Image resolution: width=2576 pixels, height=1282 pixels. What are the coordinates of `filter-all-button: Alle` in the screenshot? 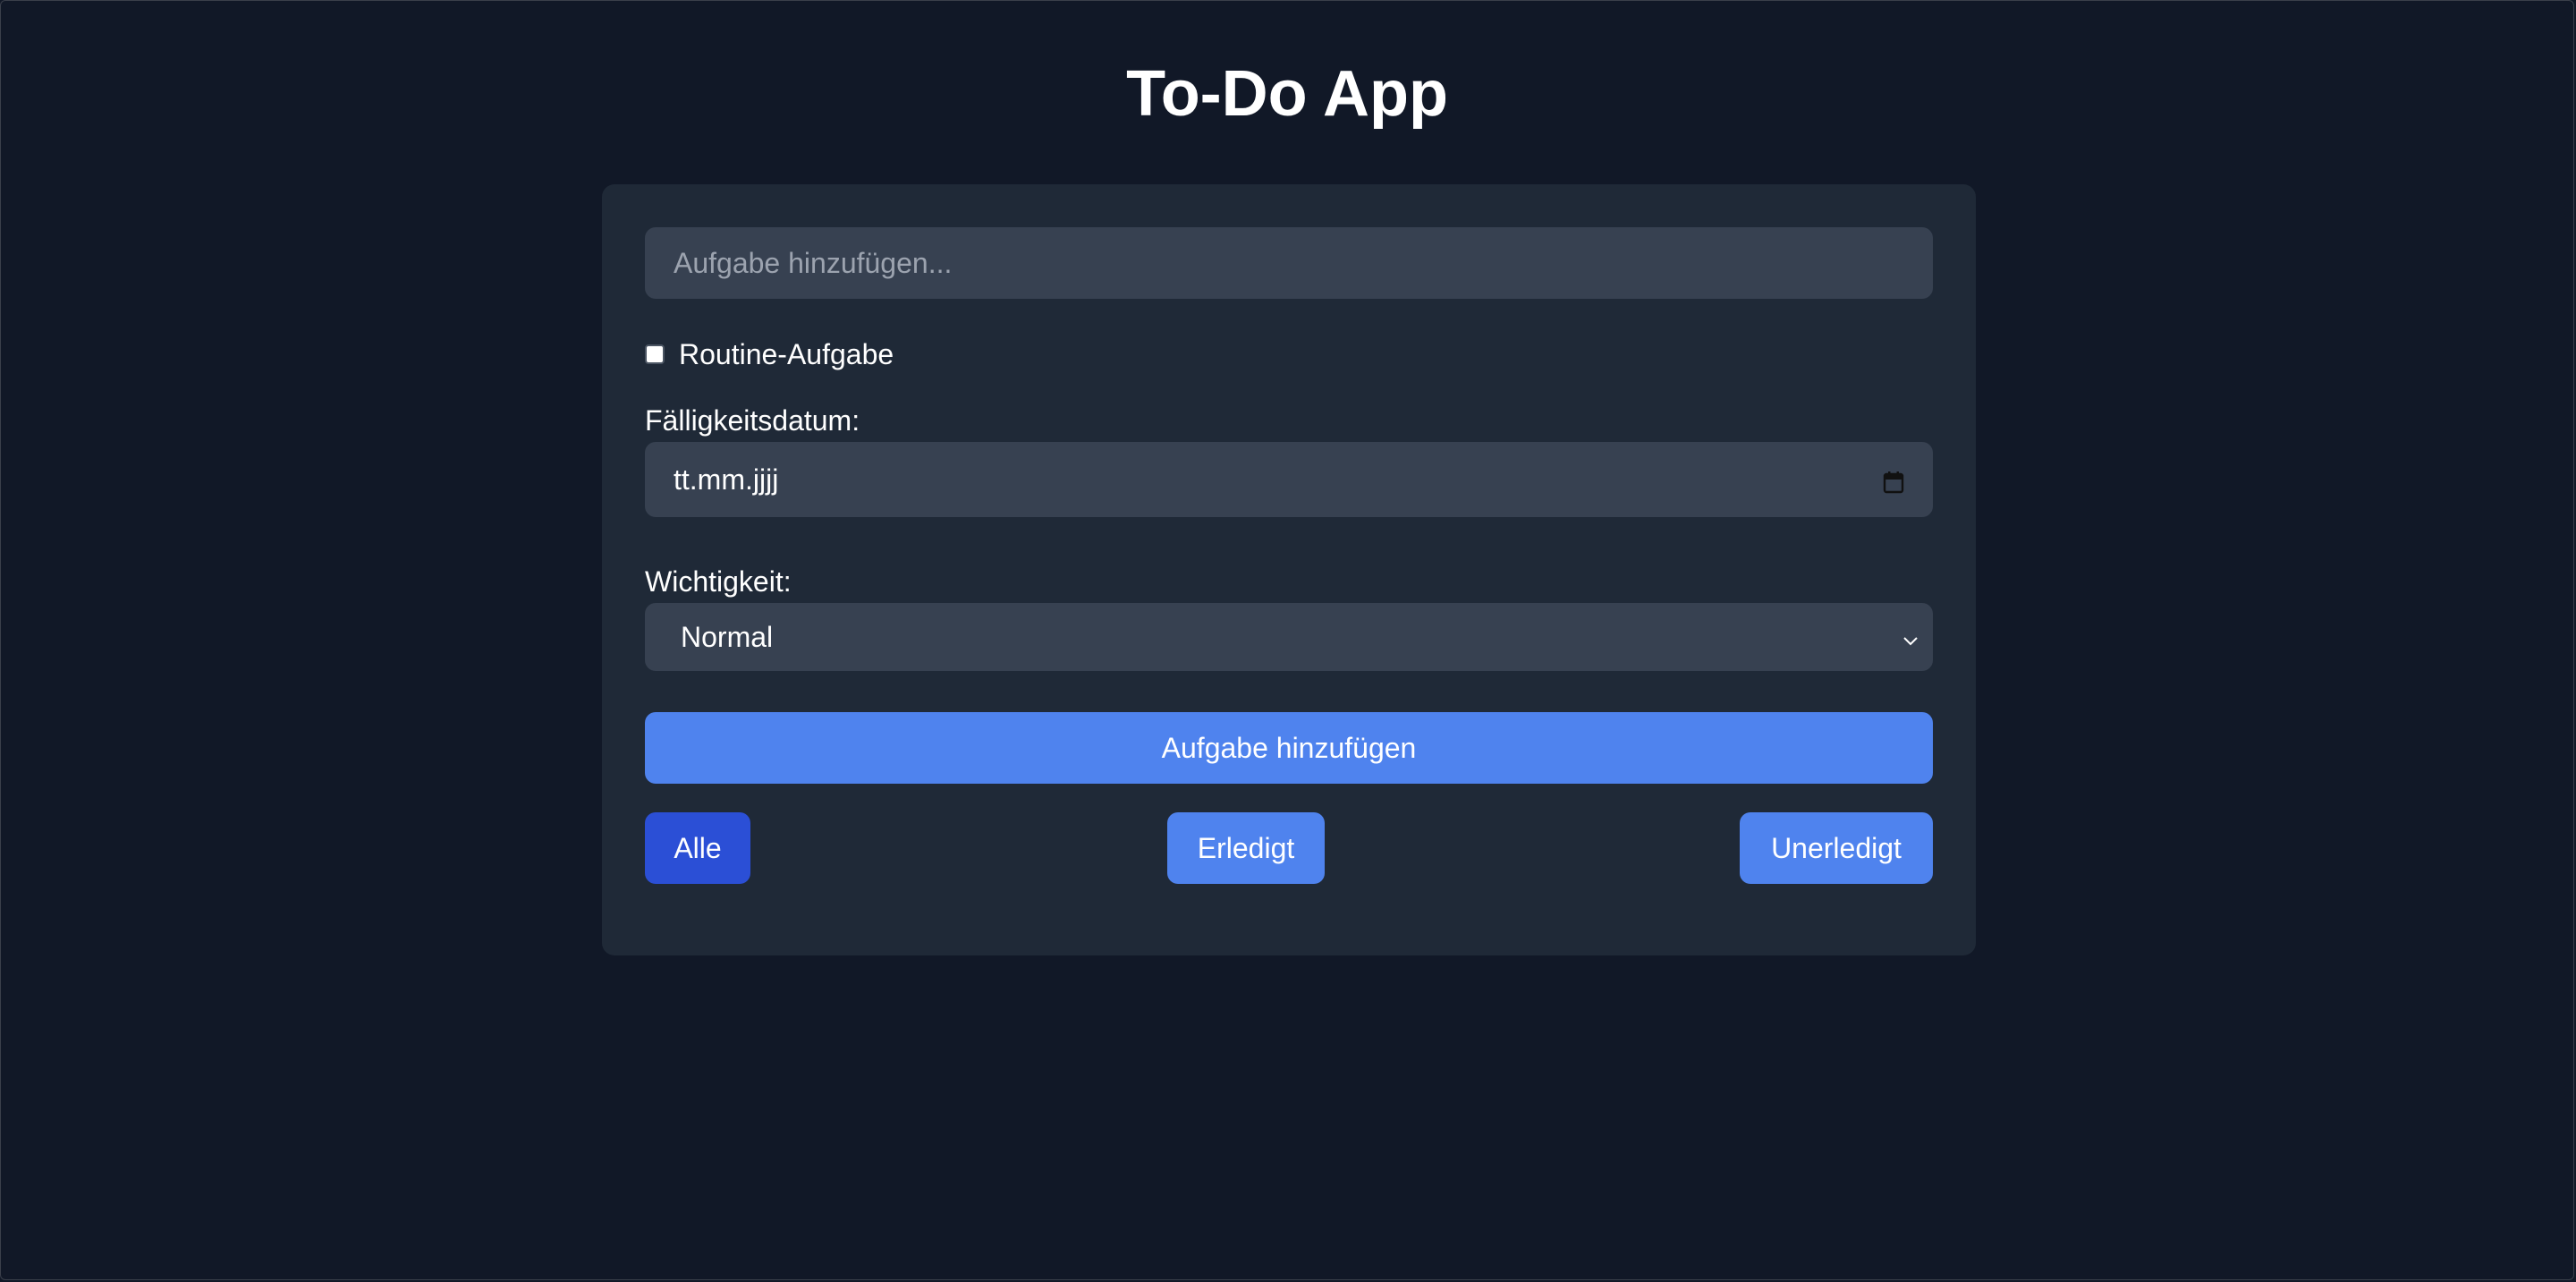 It's located at (697, 848).